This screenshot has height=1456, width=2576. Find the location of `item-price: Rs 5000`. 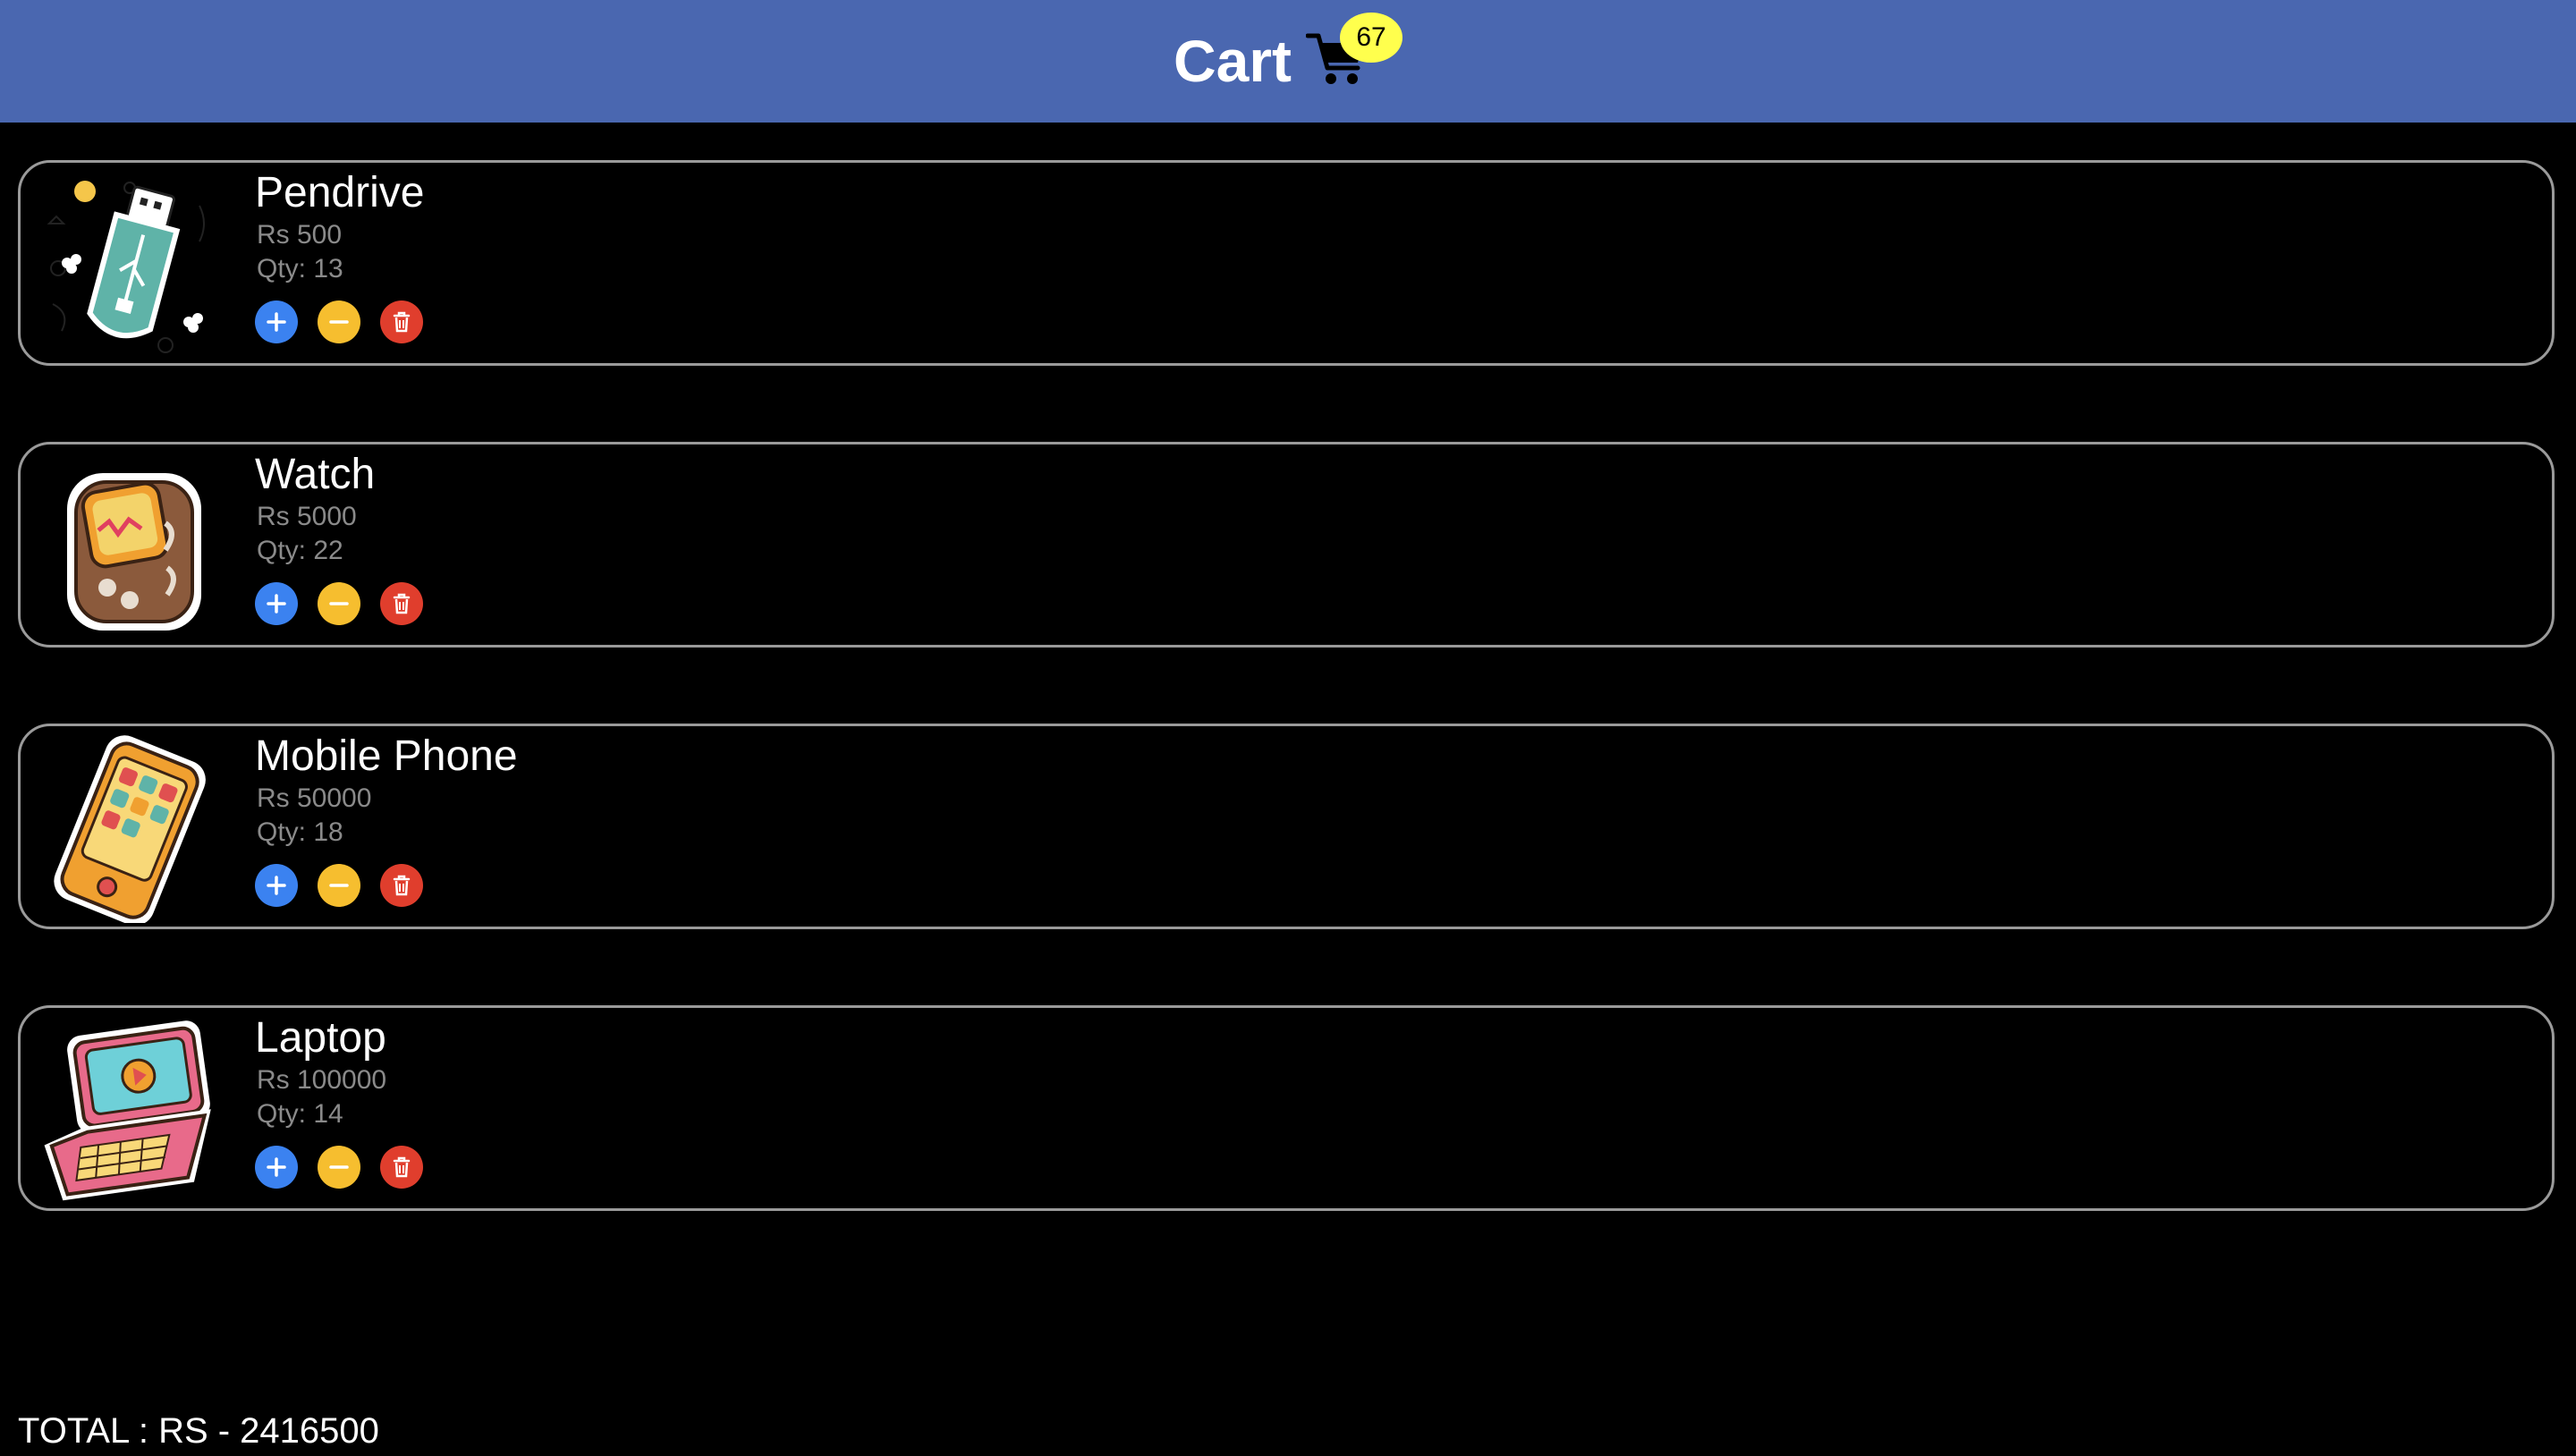

item-price: Rs 5000 is located at coordinates (307, 516).